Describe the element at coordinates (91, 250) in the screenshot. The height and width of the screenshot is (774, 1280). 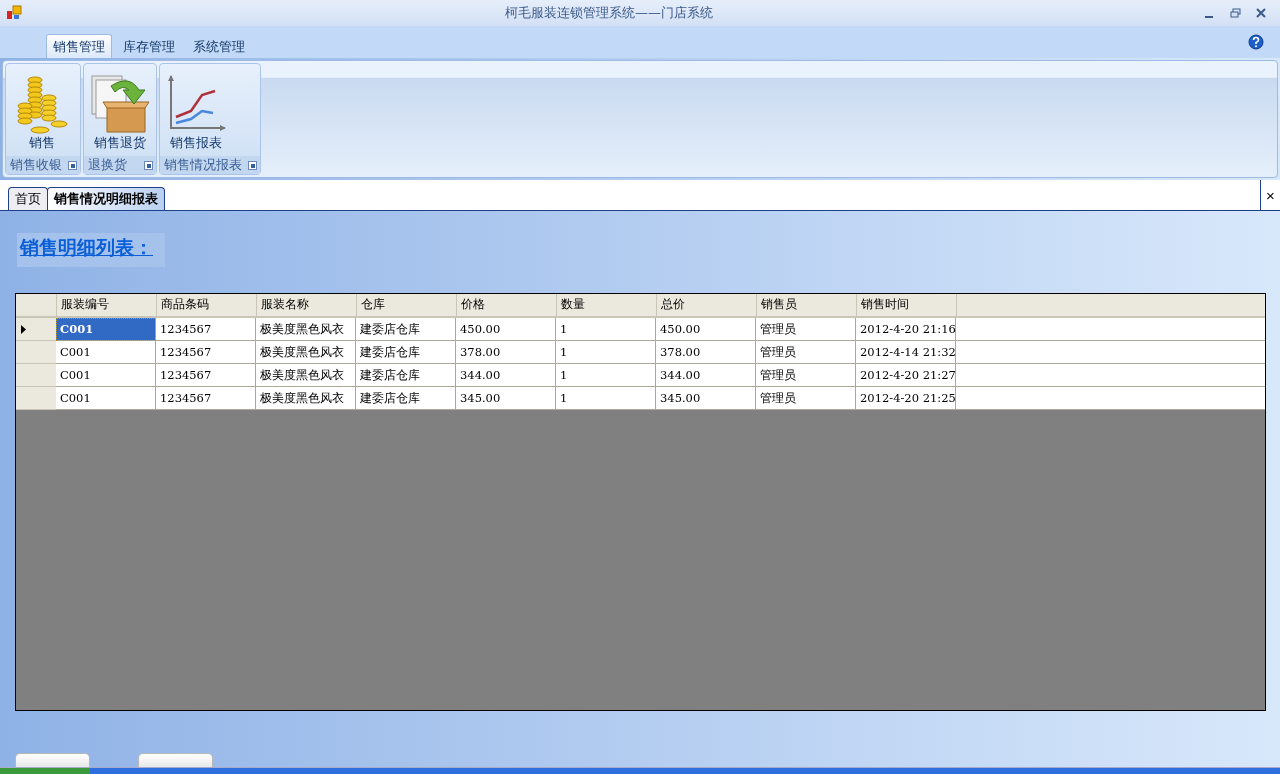
I see `section-heading: 销售明细列表：` at that location.